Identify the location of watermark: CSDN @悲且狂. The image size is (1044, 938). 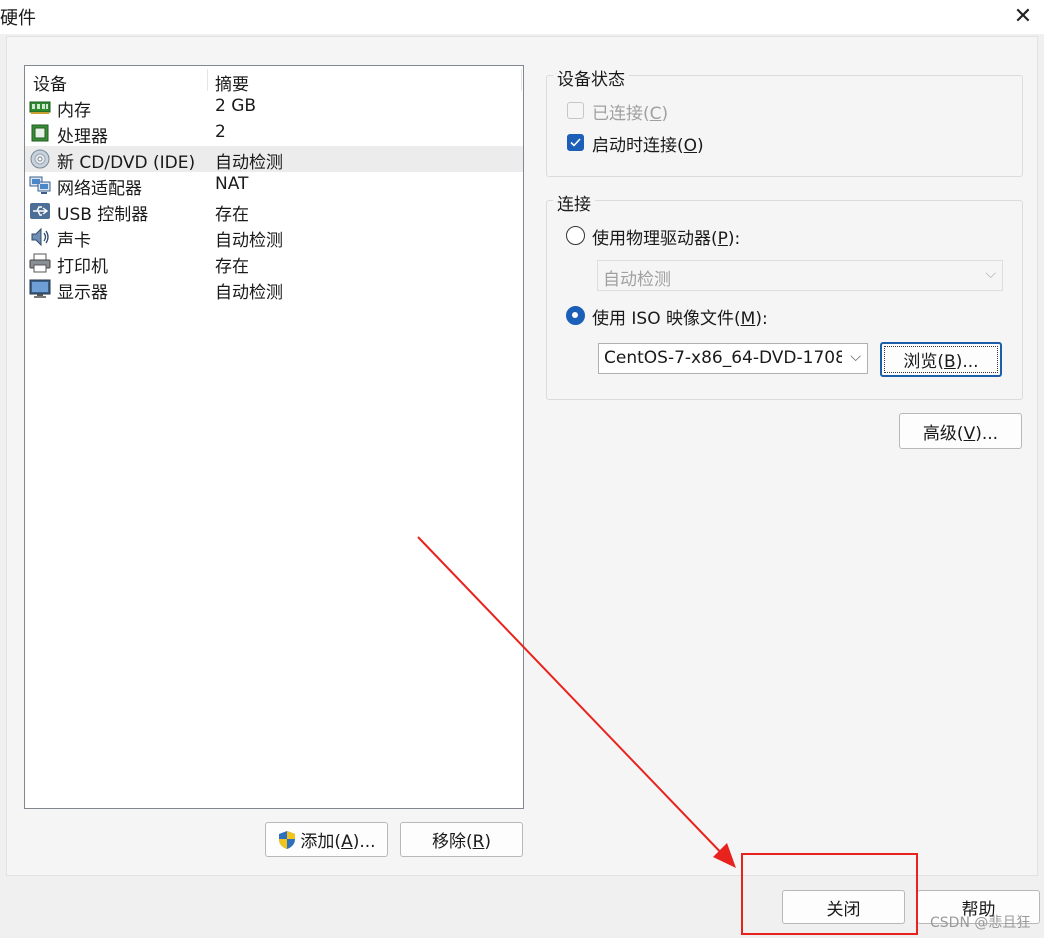
(980, 923).